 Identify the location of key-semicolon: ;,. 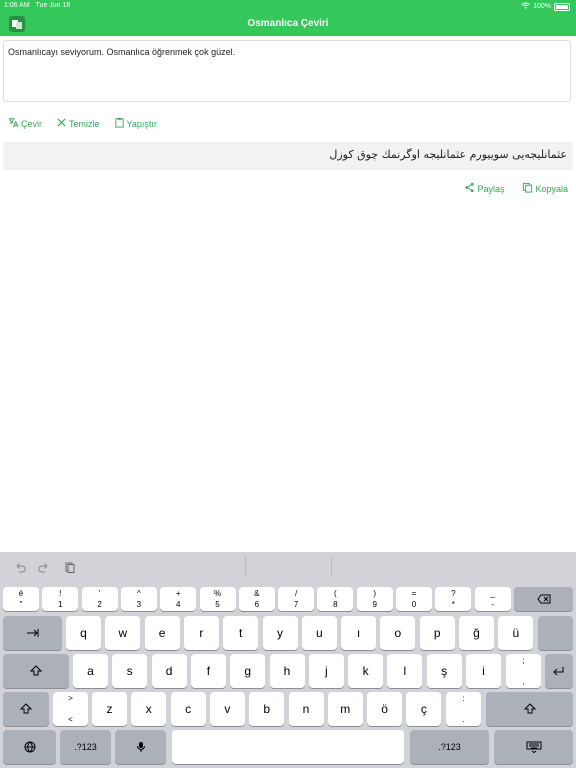
(523, 671).